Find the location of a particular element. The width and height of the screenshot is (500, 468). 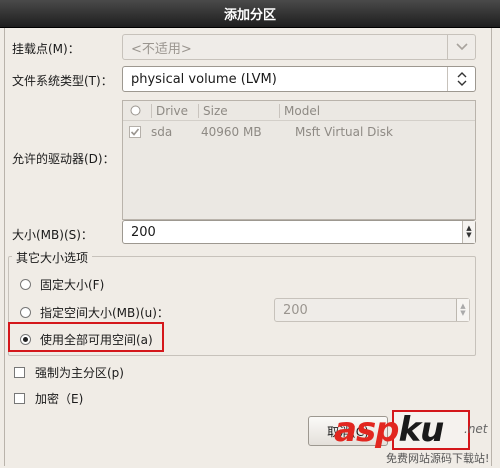

drive-name: sda is located at coordinates (162, 132).